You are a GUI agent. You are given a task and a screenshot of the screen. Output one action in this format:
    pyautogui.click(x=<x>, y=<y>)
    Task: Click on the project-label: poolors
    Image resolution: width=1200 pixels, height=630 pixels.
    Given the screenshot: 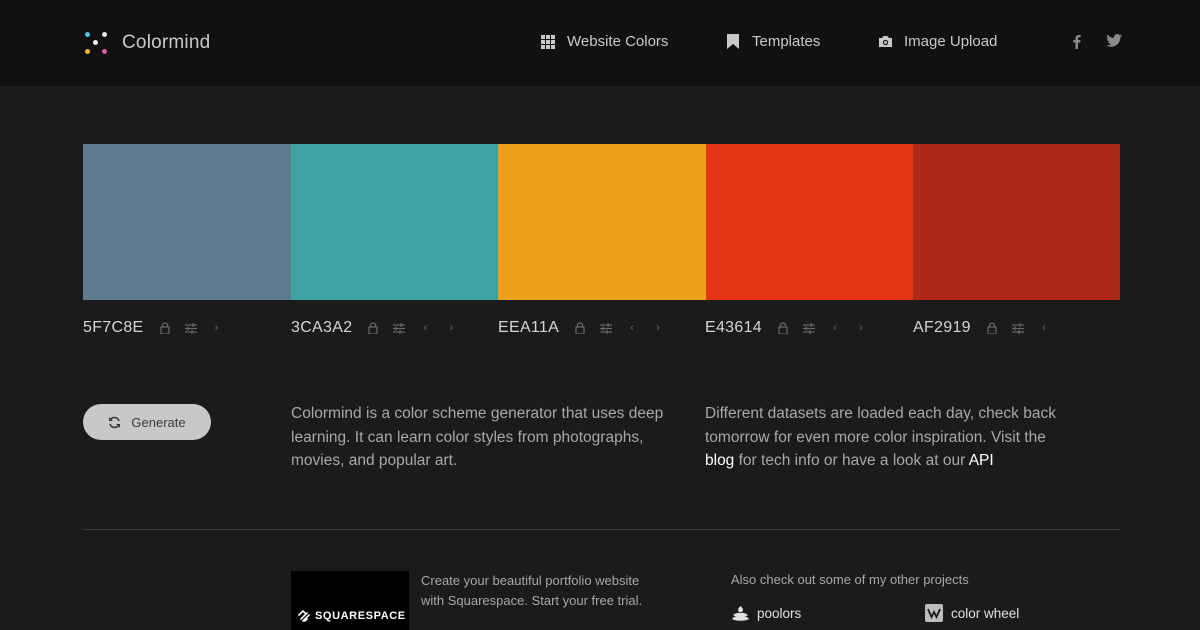 What is the action you would take?
    pyautogui.click(x=779, y=613)
    